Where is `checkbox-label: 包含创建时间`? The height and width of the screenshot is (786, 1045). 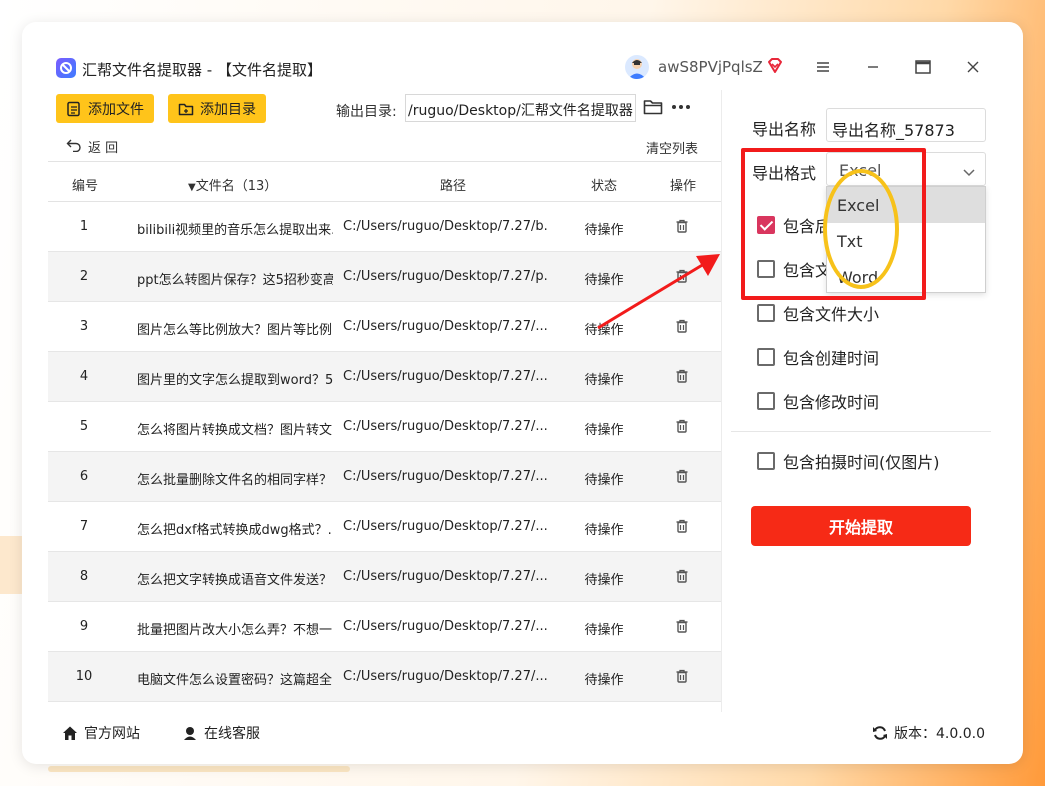 checkbox-label: 包含创建时间 is located at coordinates (831, 358).